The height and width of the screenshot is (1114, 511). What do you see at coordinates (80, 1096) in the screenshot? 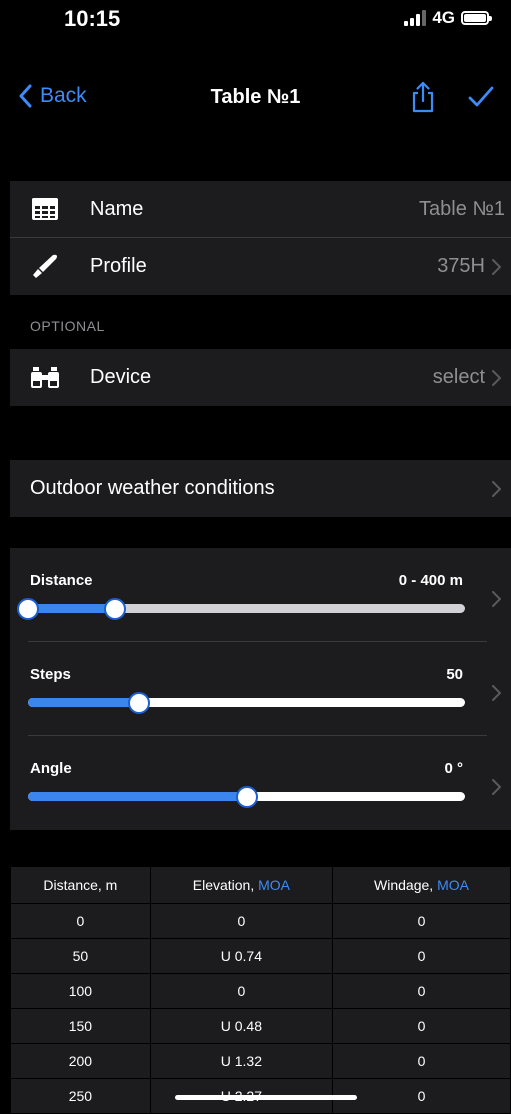
I see `table-cell: 250` at bounding box center [80, 1096].